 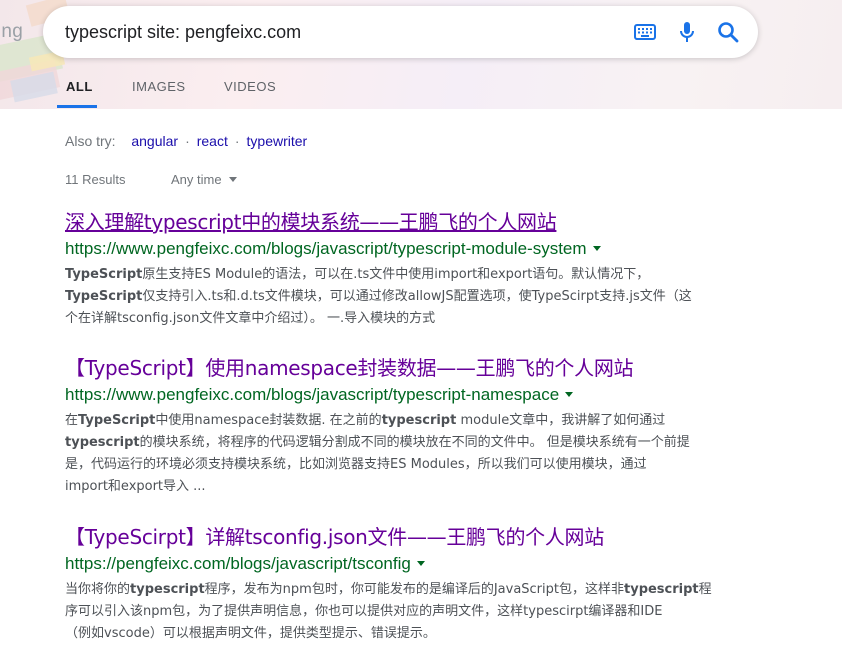 What do you see at coordinates (334, 535) in the screenshot?
I see `result-title-link: 【TypeScirpt】详解tsconfig.json文件——王鹏飞的个人网站` at bounding box center [334, 535].